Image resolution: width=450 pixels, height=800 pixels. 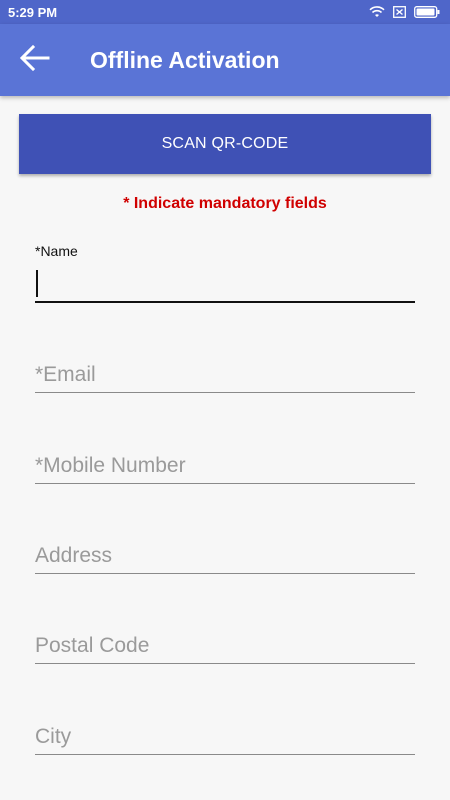 I want to click on mandatory-fields-note: * Indicate mandatory fields, so click(x=225, y=203).